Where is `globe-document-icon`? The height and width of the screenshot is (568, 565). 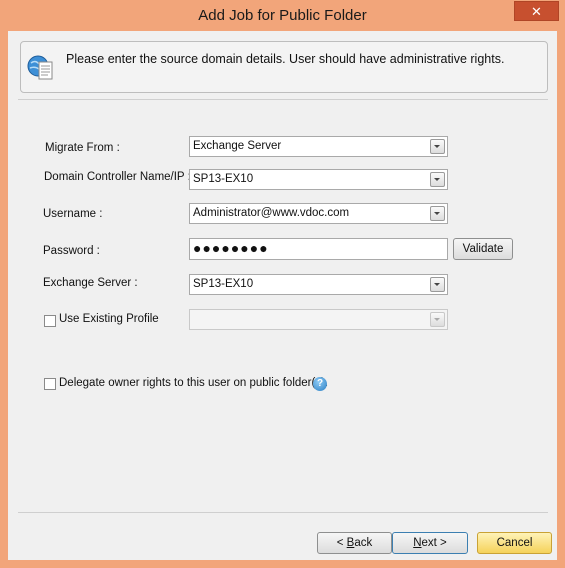 globe-document-icon is located at coordinates (40, 67).